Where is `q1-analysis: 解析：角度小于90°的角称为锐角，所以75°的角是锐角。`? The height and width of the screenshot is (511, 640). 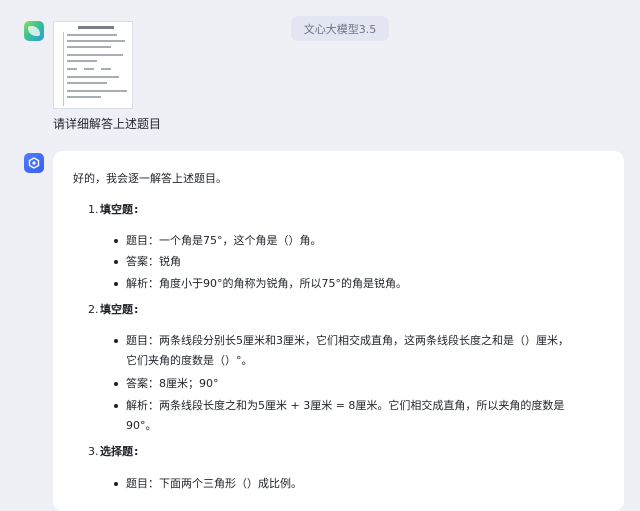
q1-analysis: 解析：角度小于90°的角称为锐角，所以75°的角是锐角。 is located at coordinates (266, 283).